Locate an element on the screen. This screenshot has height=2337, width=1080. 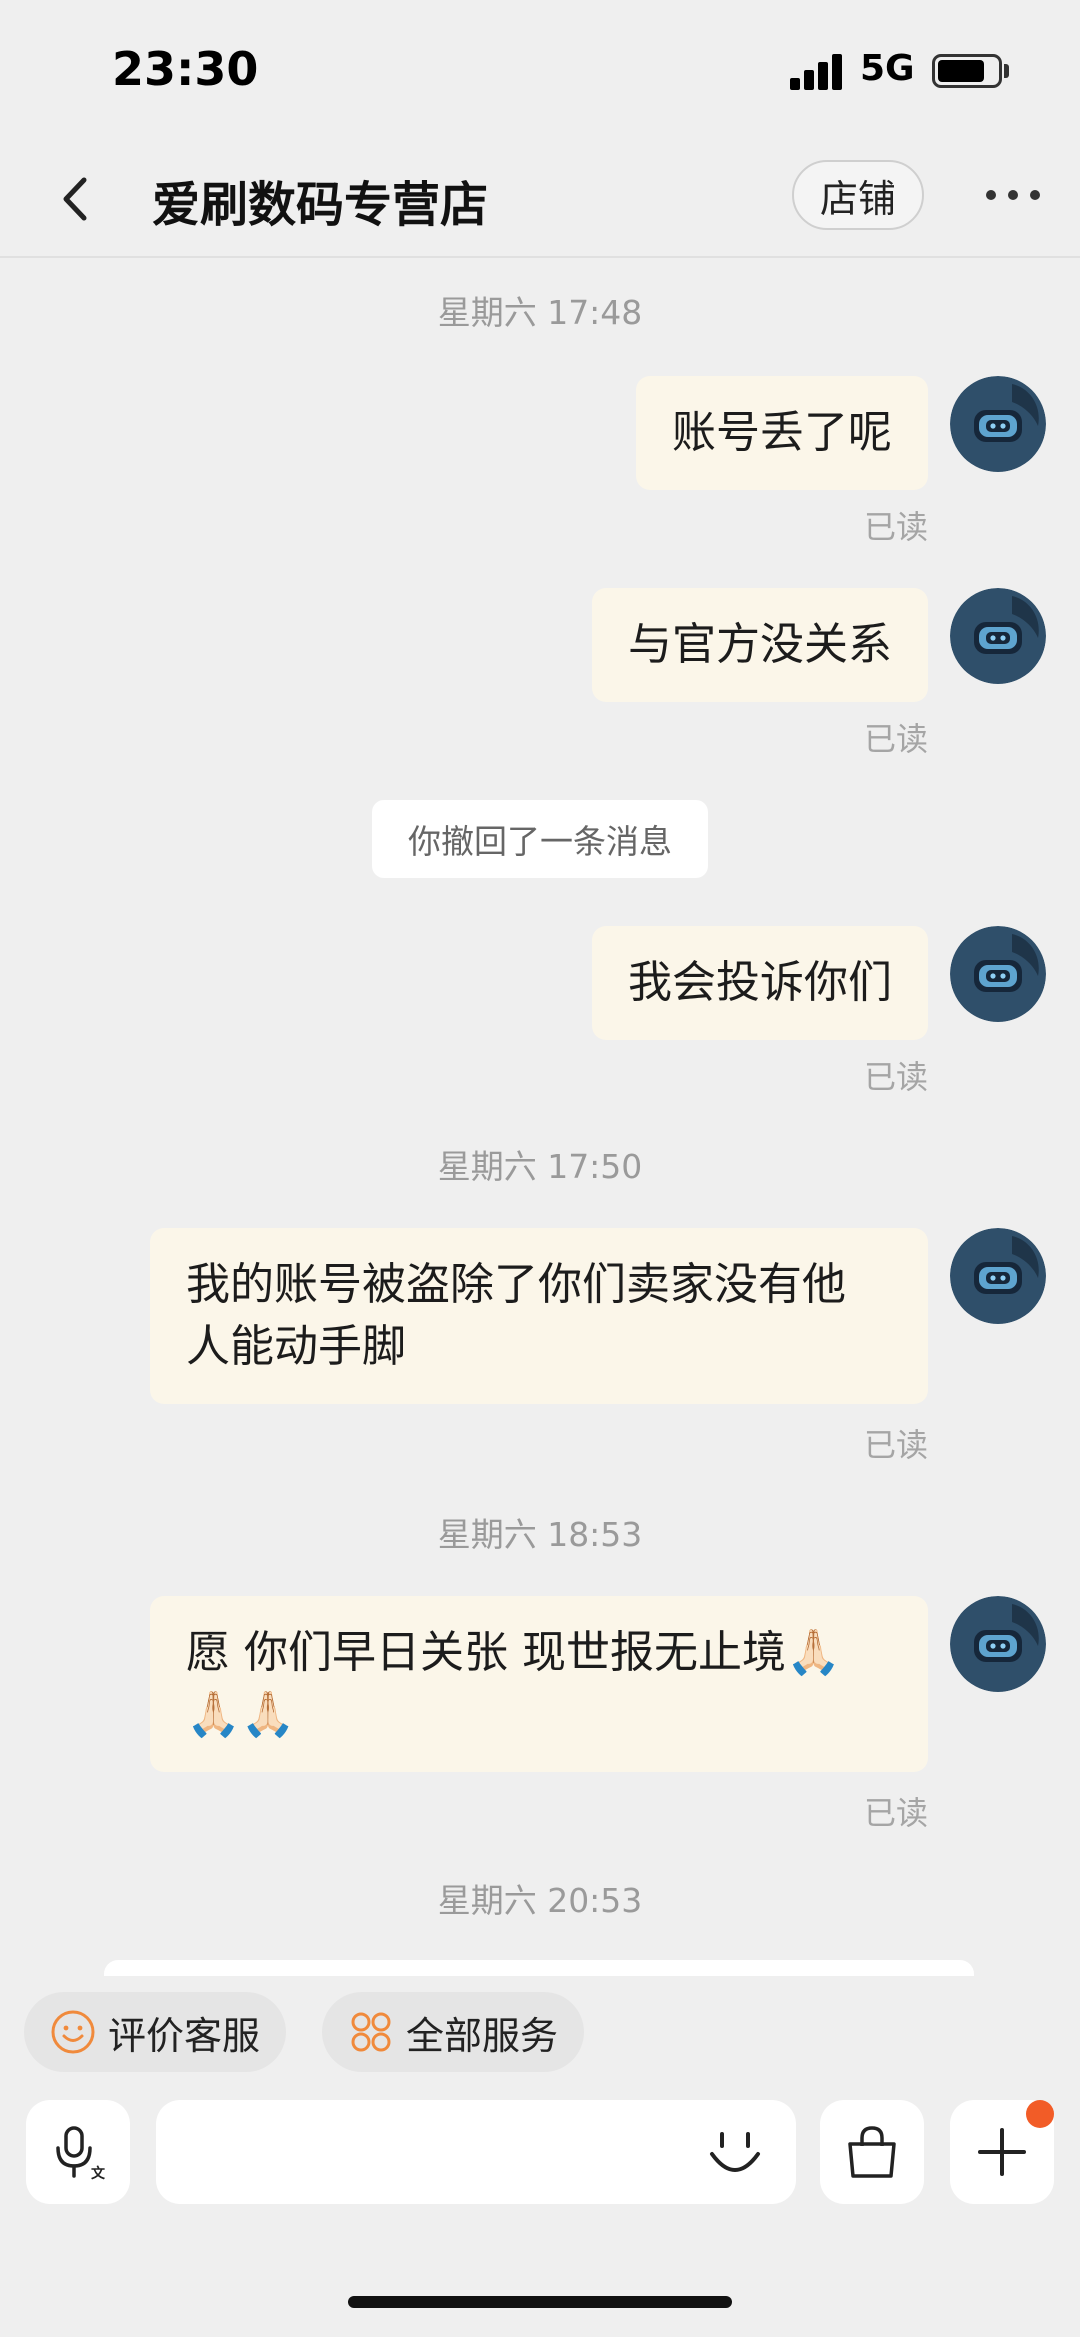
chip-label: 全部服务 is located at coordinates (482, 2035).